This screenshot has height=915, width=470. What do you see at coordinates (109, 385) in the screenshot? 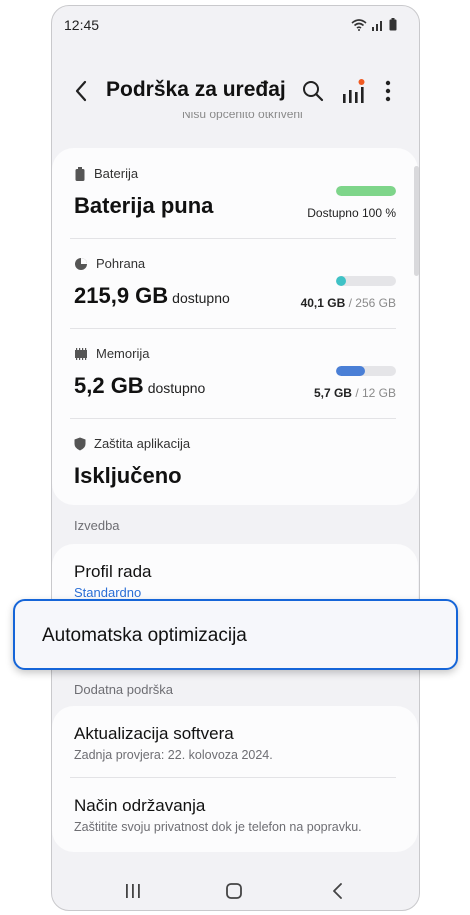
I see `memory-value: 5,2 GB` at bounding box center [109, 385].